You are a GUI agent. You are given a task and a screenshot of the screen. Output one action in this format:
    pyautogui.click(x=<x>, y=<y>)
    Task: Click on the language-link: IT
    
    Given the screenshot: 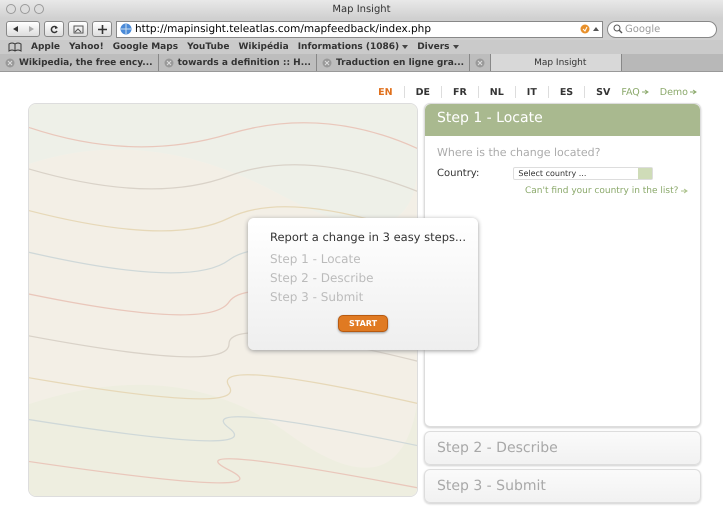 What is the action you would take?
    pyautogui.click(x=531, y=92)
    